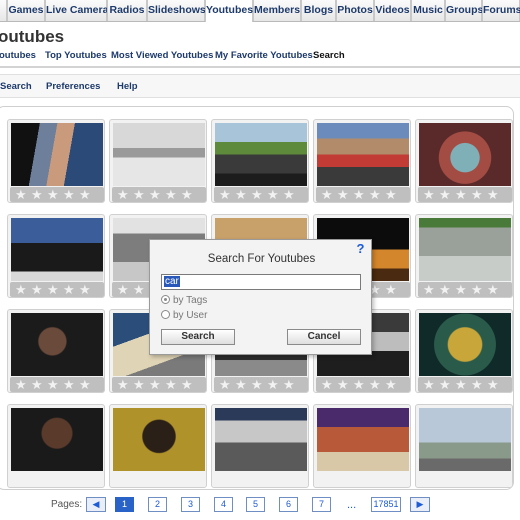  Describe the element at coordinates (464, 10) in the screenshot. I see `tab-groups: Groups` at that location.